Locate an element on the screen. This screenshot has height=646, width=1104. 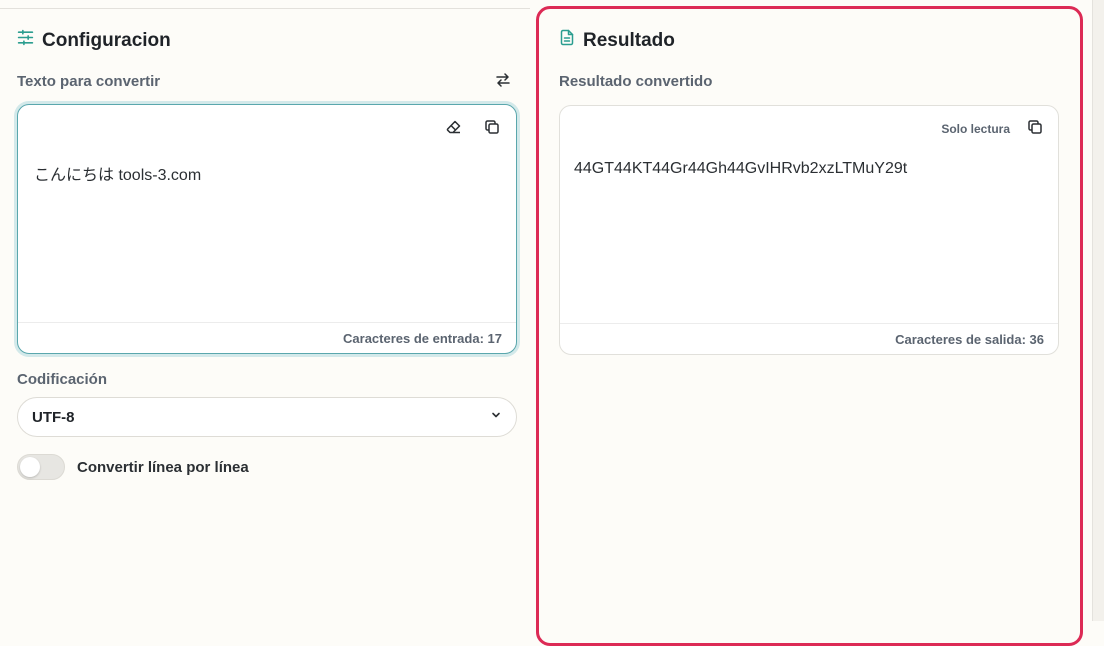
input-footer: Caracteres de entrada: 17 is located at coordinates (267, 337).